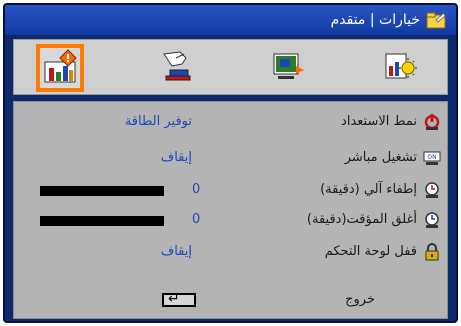 Image resolution: width=461 pixels, height=326 pixels. I want to click on title-bar: خيارات | متقدم, so click(230, 20).